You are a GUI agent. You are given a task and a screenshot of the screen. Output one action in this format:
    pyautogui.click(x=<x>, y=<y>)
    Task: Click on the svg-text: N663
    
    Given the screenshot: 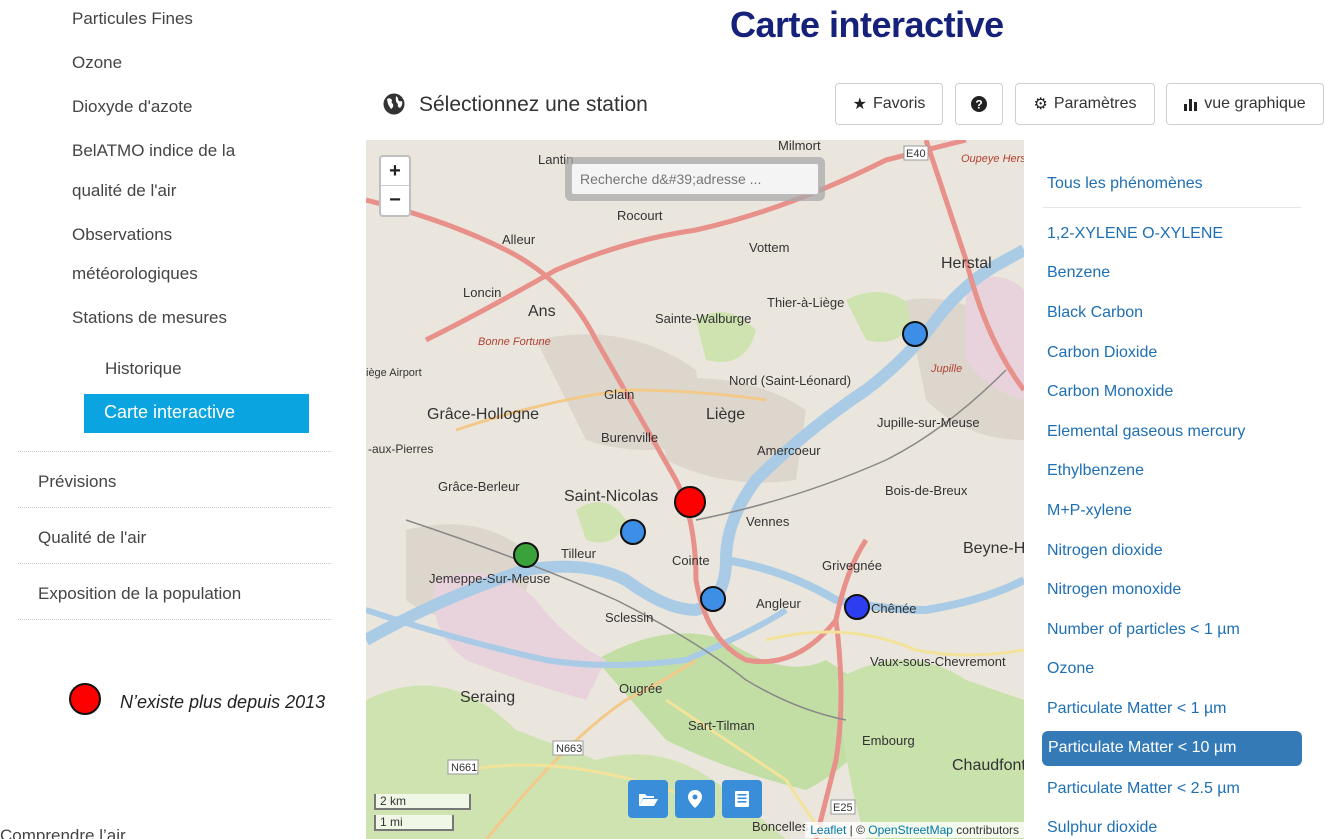 What is the action you would take?
    pyautogui.click(x=569, y=749)
    